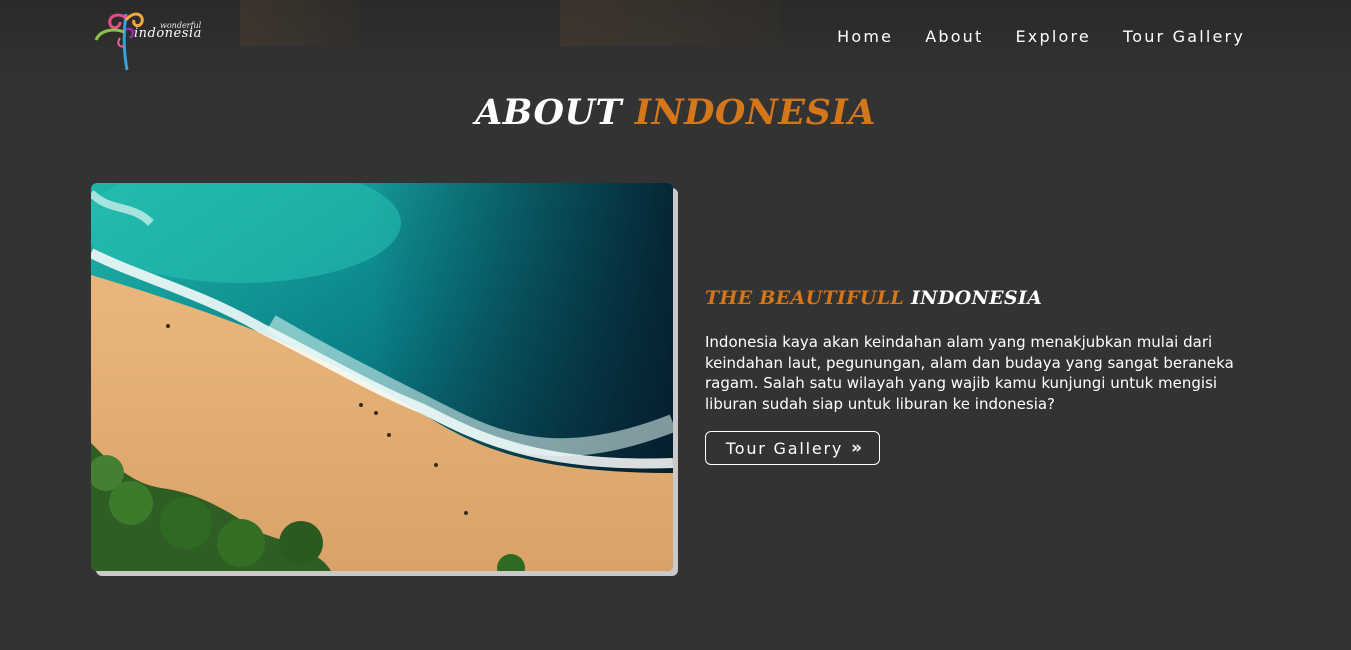 The width and height of the screenshot is (1351, 650). I want to click on nav-tour-gallery: Tour Gallery, so click(1184, 36).